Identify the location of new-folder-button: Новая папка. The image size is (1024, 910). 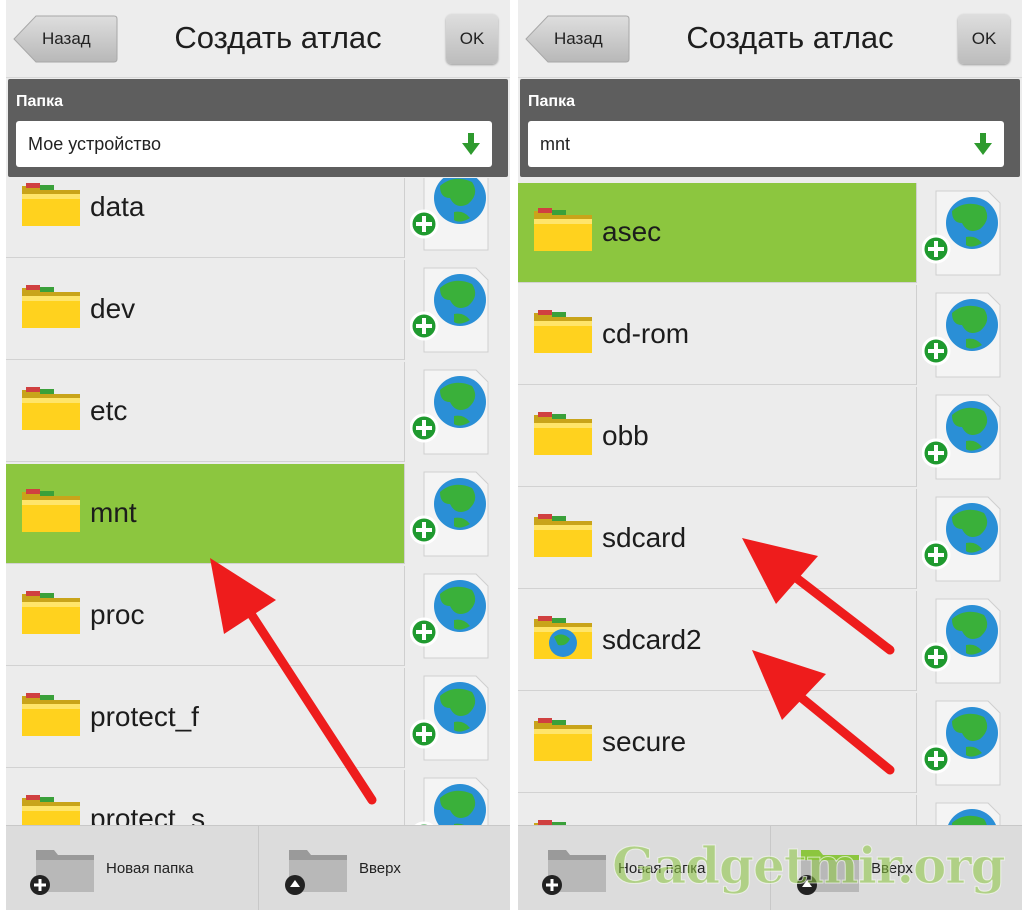
(131, 868).